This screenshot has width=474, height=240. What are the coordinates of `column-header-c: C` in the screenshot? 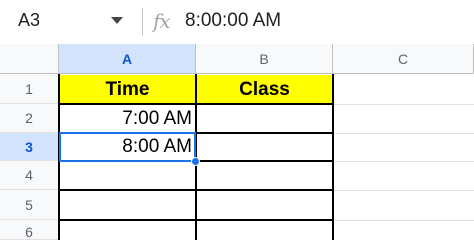 It's located at (403, 59).